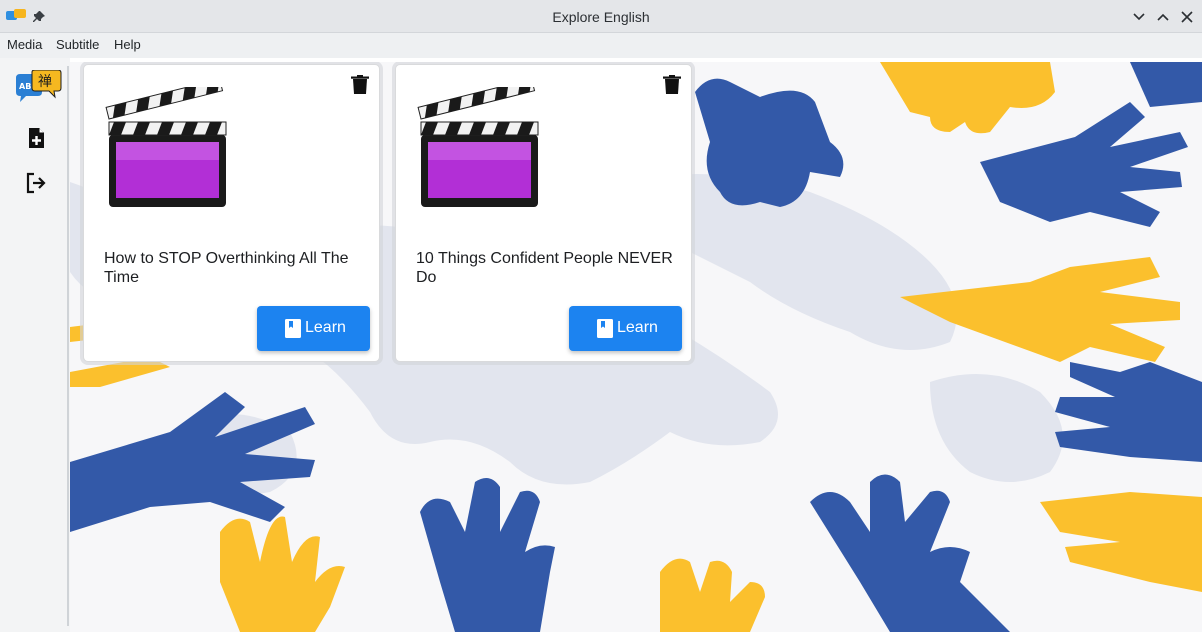 The image size is (1202, 632). Describe the element at coordinates (45, 82) in the screenshot. I see `svg-text: 禅` at that location.